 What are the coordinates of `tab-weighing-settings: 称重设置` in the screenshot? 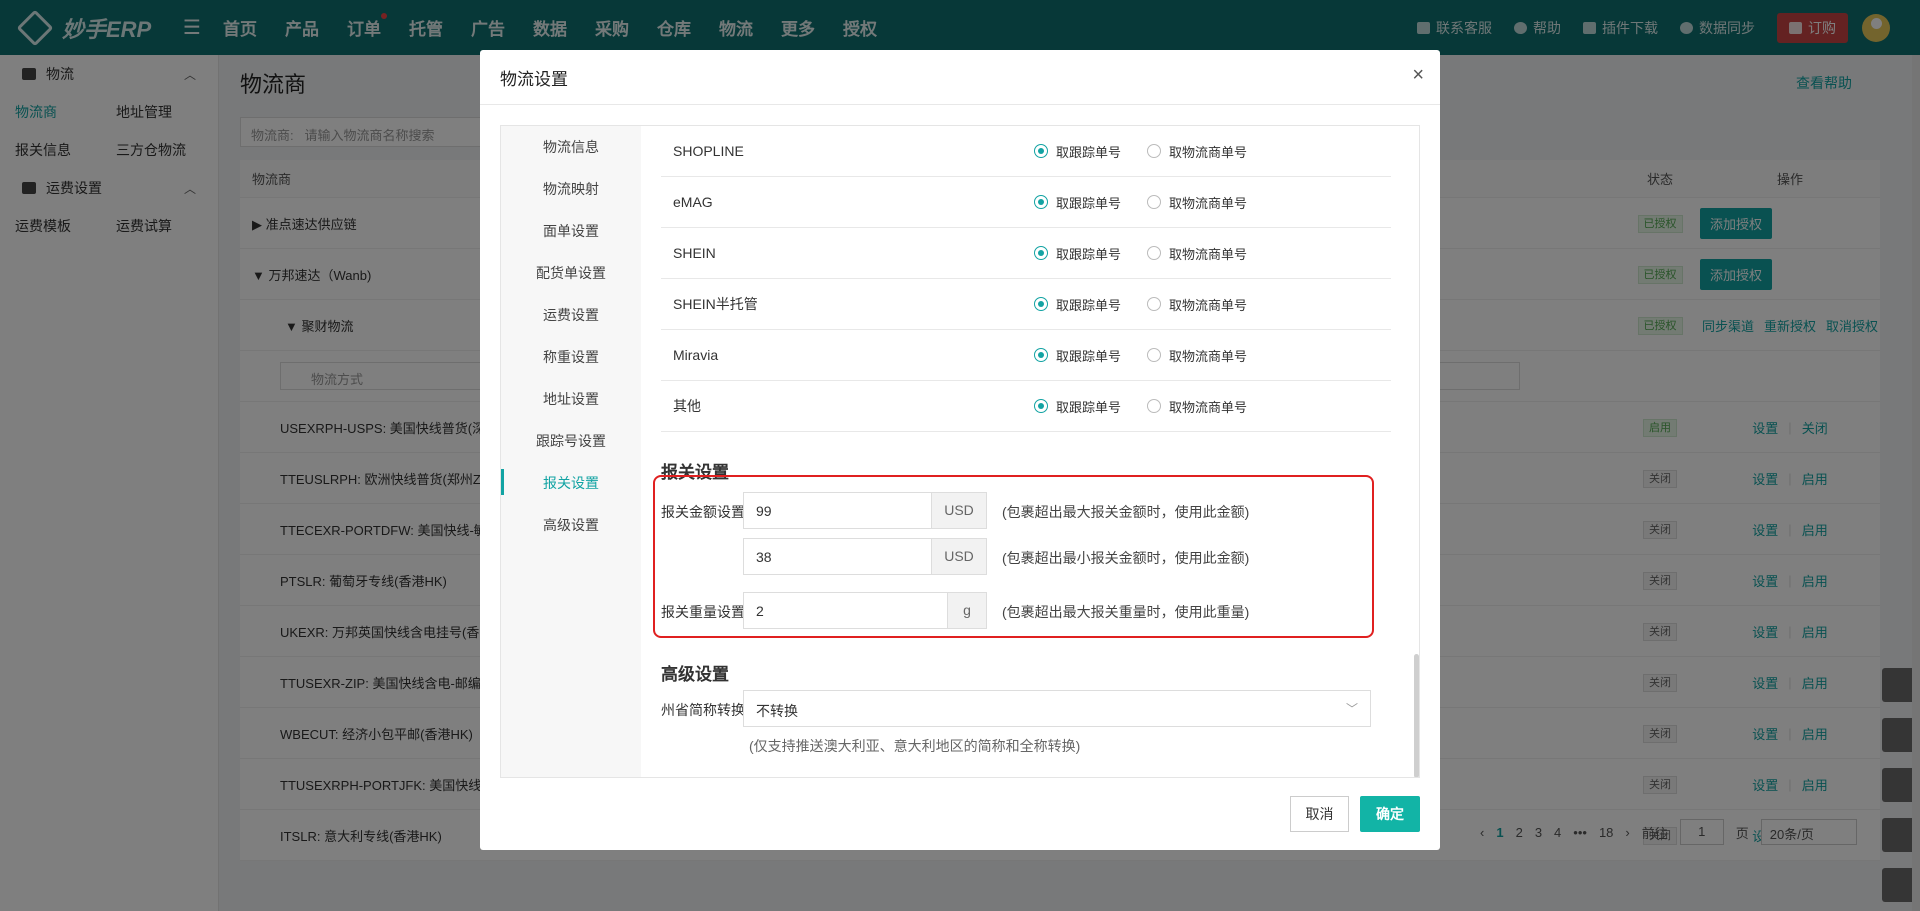 It's located at (571, 357).